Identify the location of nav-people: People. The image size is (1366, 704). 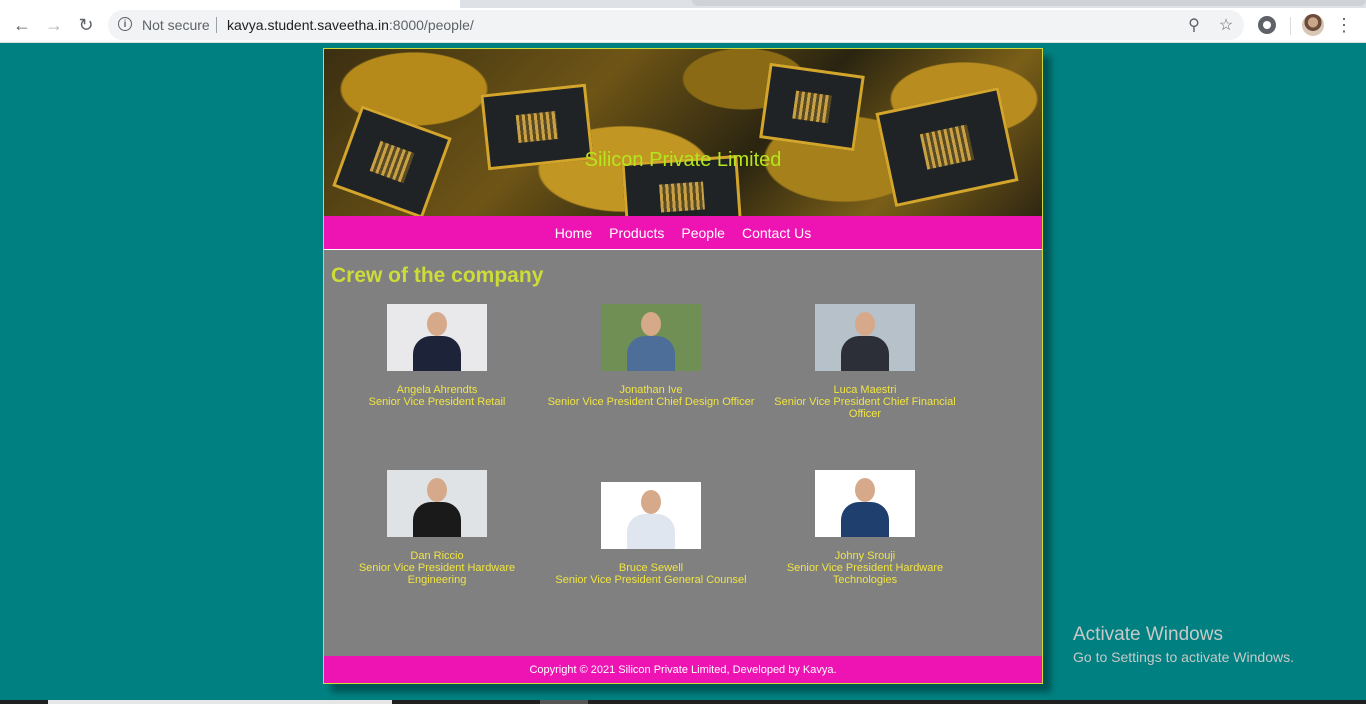
(703, 233).